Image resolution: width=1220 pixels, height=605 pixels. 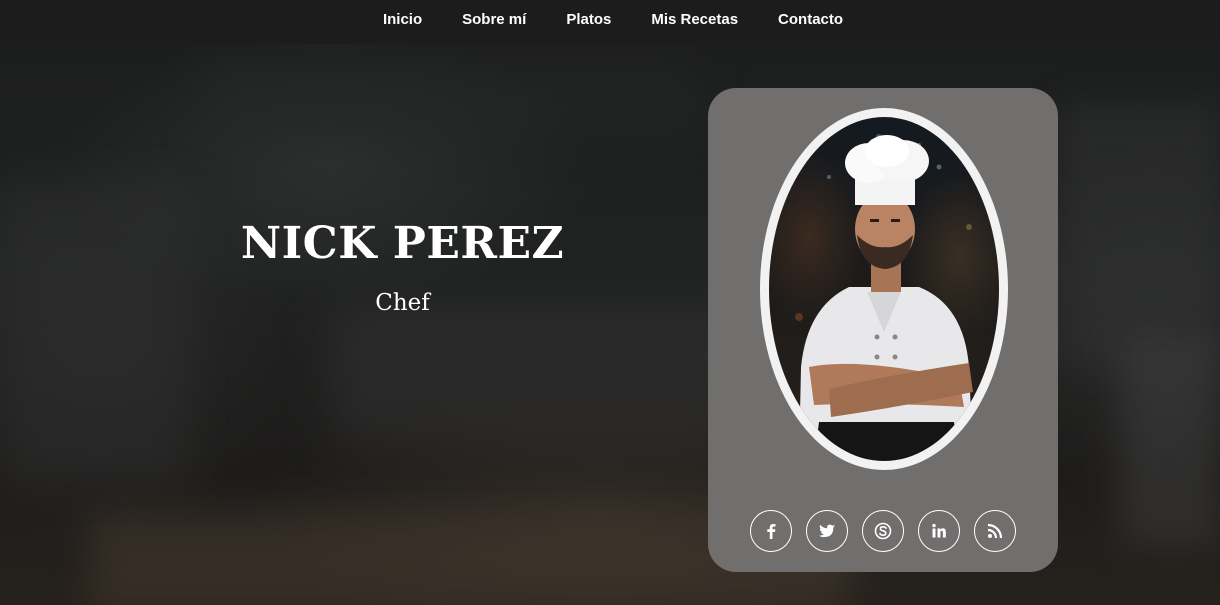 I want to click on facebook-button, so click(x=771, y=531).